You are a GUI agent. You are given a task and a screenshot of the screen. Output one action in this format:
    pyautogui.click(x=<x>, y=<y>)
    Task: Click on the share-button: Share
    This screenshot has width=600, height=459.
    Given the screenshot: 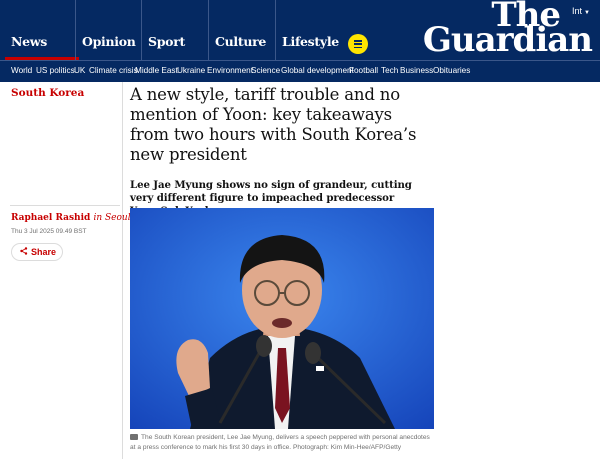 What is the action you would take?
    pyautogui.click(x=37, y=252)
    